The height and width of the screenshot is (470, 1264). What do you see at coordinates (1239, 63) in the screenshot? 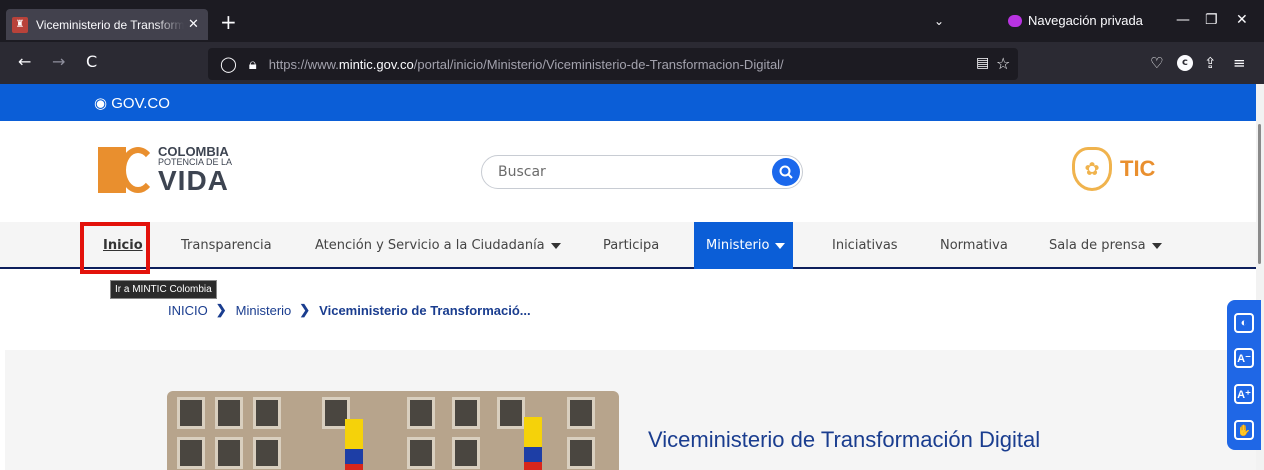
I see `app-menu-icon: ≡` at bounding box center [1239, 63].